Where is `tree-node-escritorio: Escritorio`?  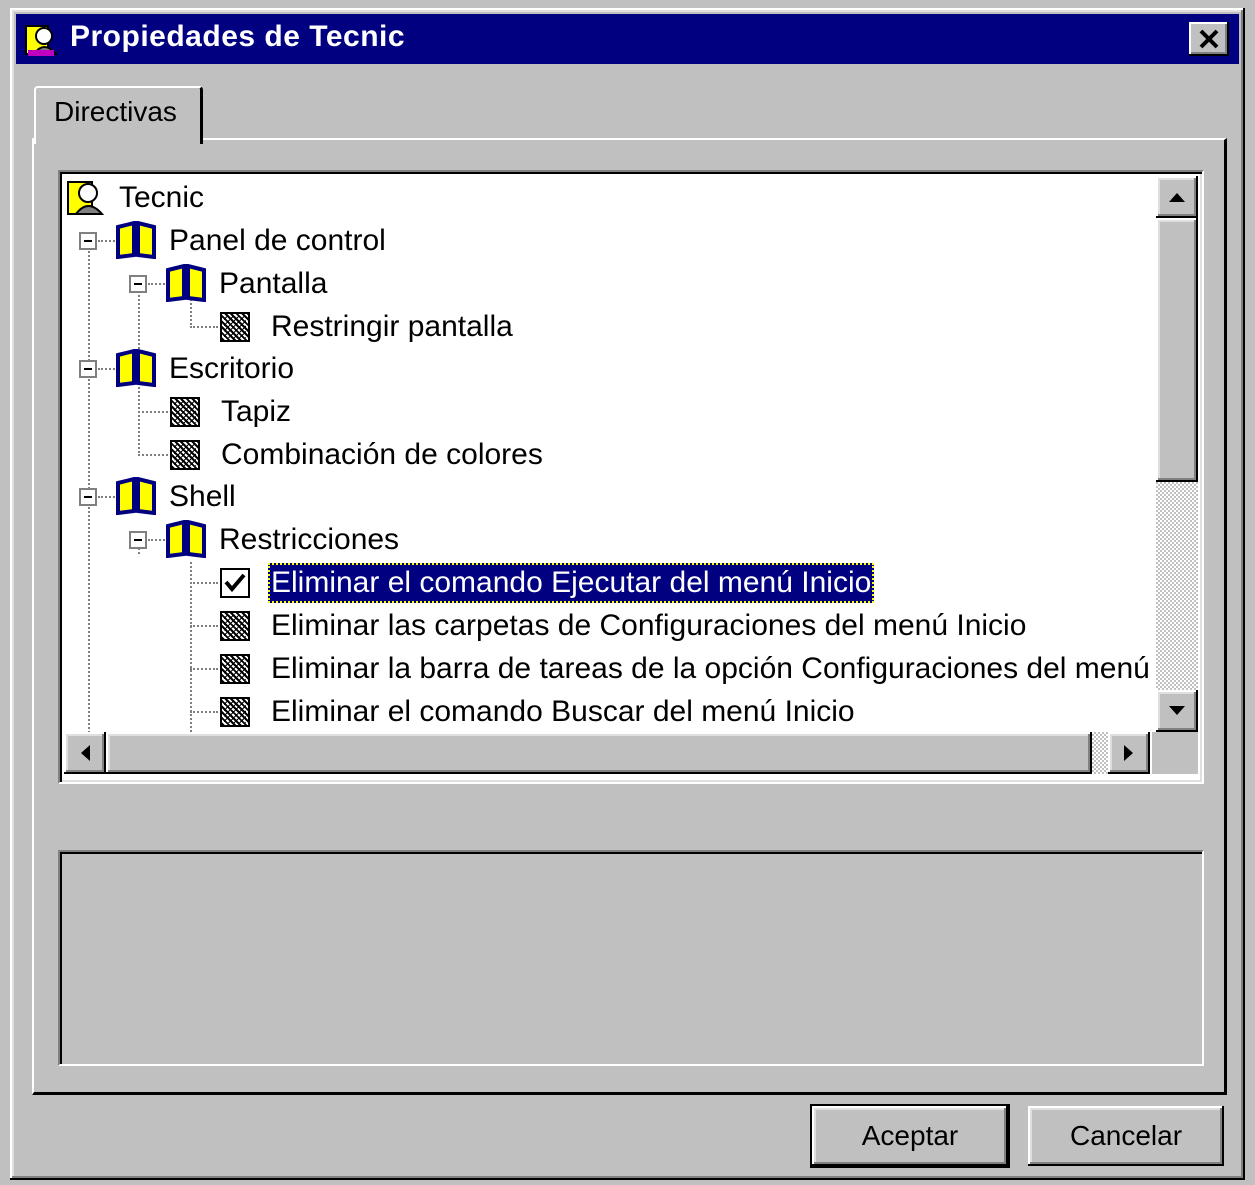
tree-node-escritorio: Escritorio is located at coordinates (314, 369).